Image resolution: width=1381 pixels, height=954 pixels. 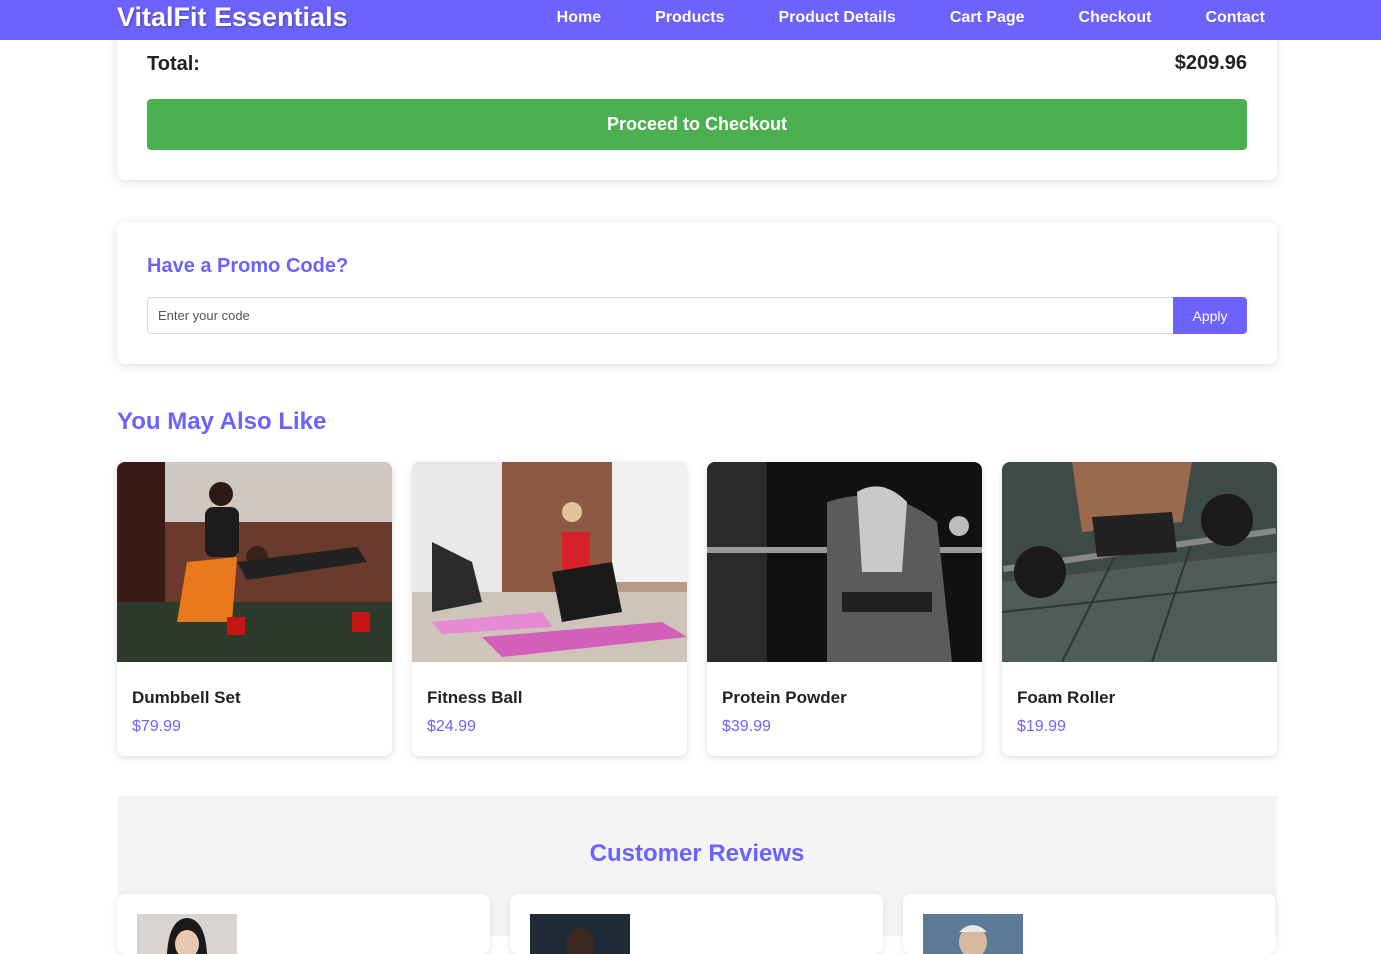 I want to click on product-image-deadlift, so click(x=1139, y=562).